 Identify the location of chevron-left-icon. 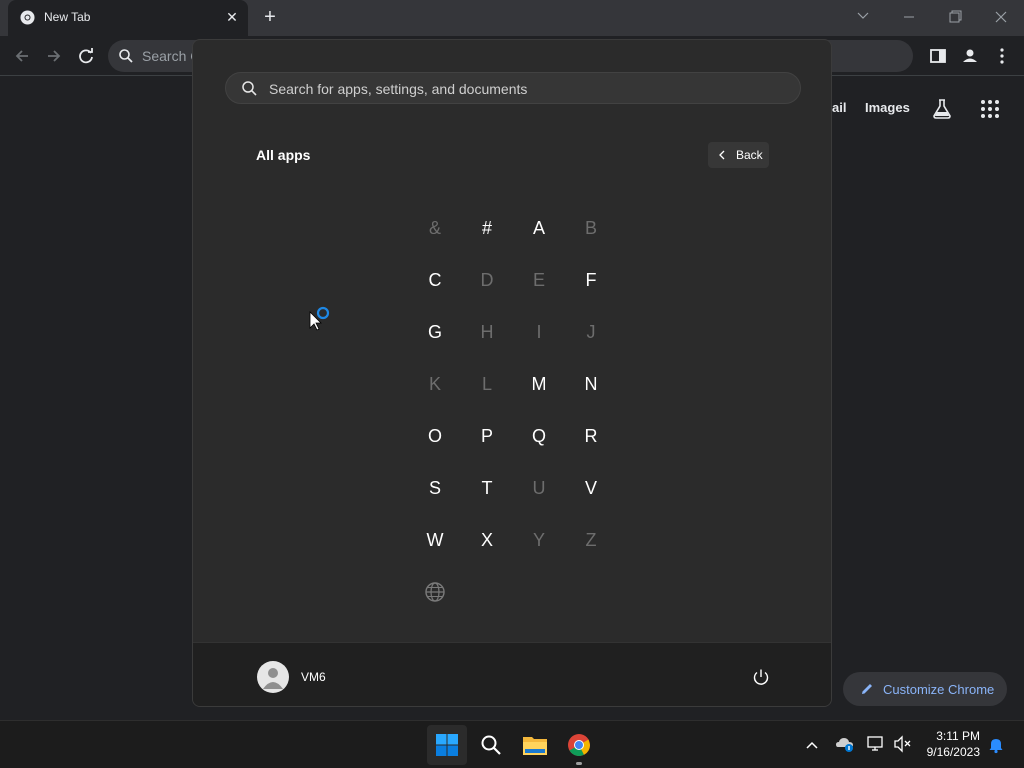
(722, 155).